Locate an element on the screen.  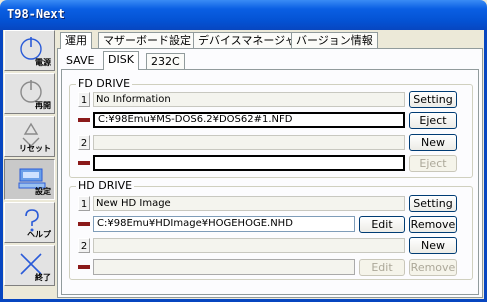
tab-version-info: バージョン情報 is located at coordinates (334, 40).